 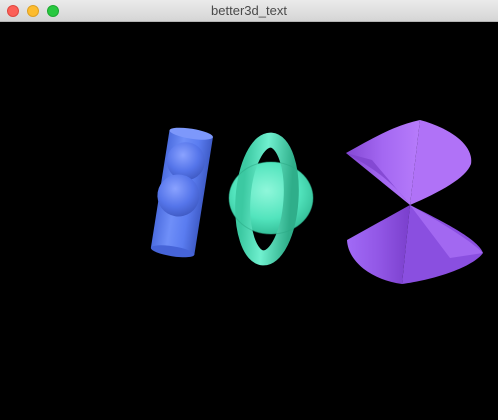 What do you see at coordinates (414, 202) in the screenshot?
I see `double-cone-object` at bounding box center [414, 202].